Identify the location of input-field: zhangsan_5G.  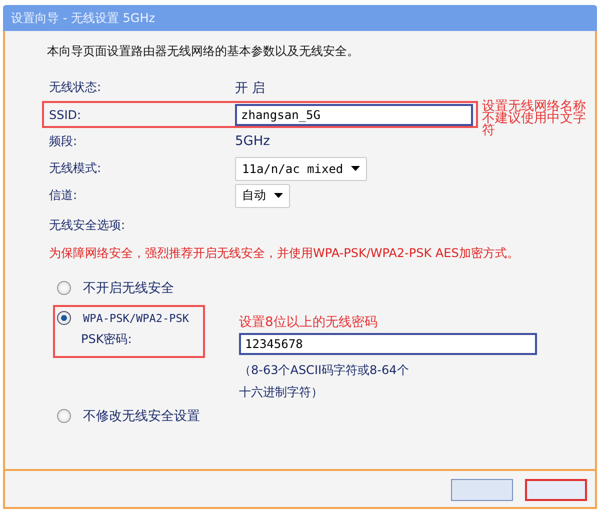
(354, 115).